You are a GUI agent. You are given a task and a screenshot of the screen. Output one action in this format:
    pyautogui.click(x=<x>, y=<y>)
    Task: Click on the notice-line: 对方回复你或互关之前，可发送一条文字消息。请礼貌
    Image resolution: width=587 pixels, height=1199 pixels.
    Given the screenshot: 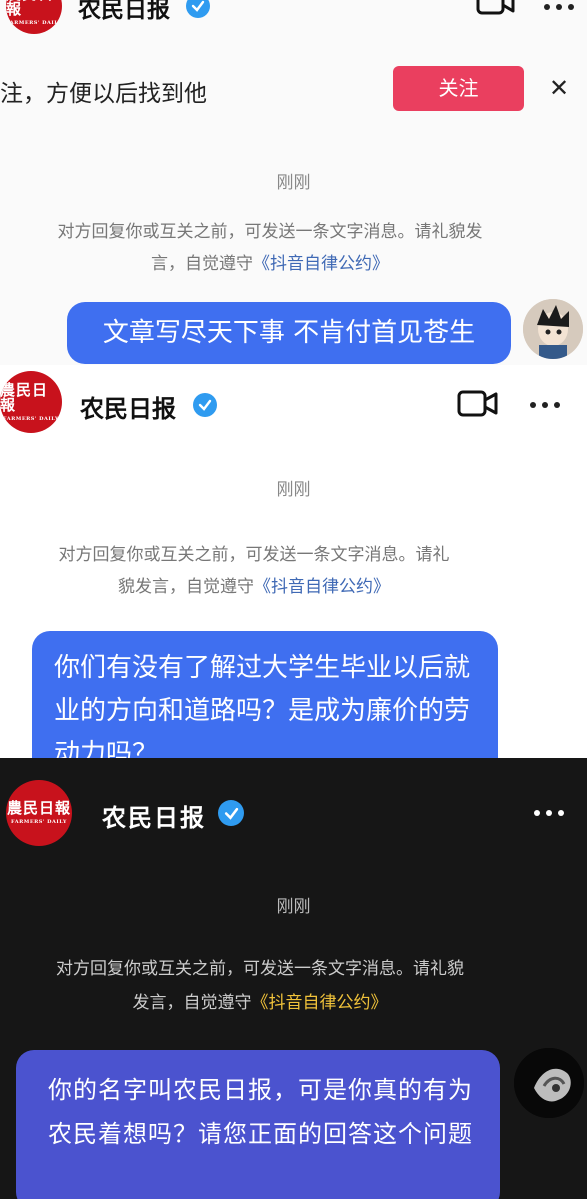 What is the action you would take?
    pyautogui.click(x=260, y=969)
    